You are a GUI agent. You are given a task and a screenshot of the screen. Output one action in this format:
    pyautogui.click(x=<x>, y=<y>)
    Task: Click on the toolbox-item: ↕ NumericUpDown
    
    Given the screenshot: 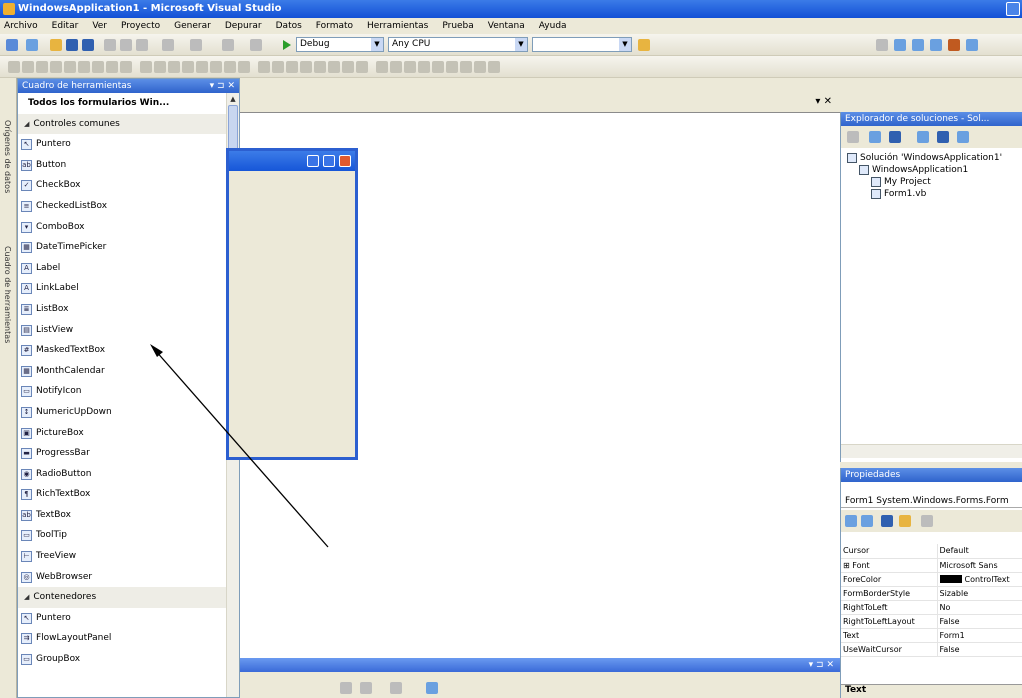 What is the action you would take?
    pyautogui.click(x=122, y=412)
    